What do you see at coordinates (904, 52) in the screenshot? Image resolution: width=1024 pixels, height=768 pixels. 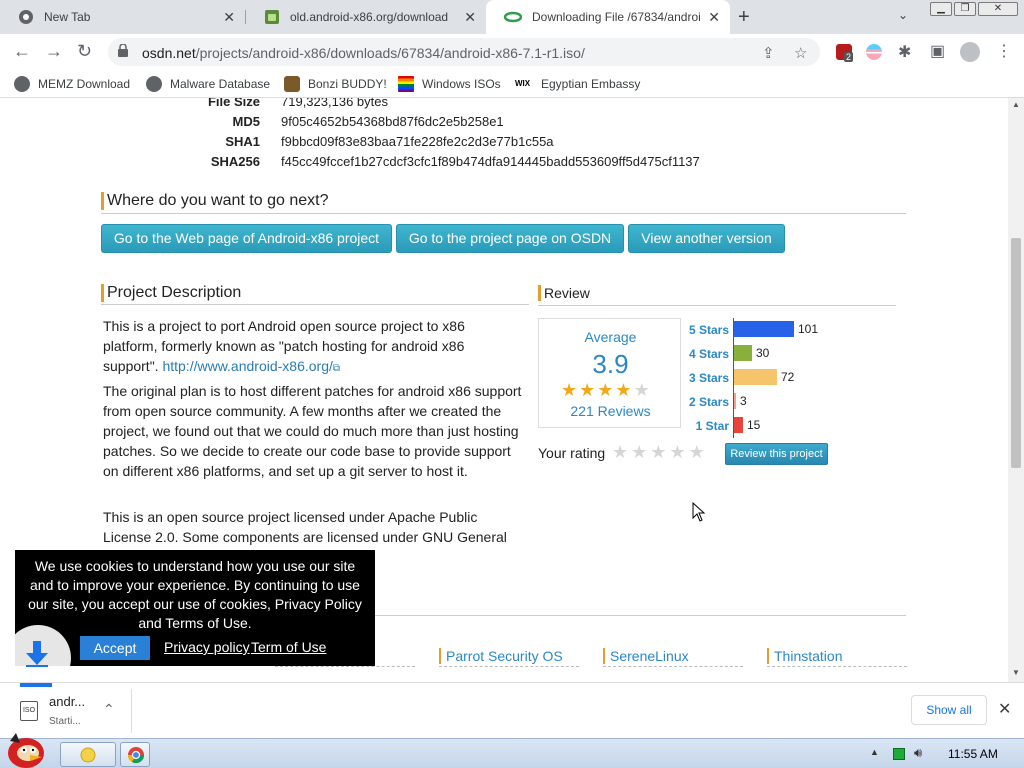 I see `puzzle-icon: ✱` at bounding box center [904, 52].